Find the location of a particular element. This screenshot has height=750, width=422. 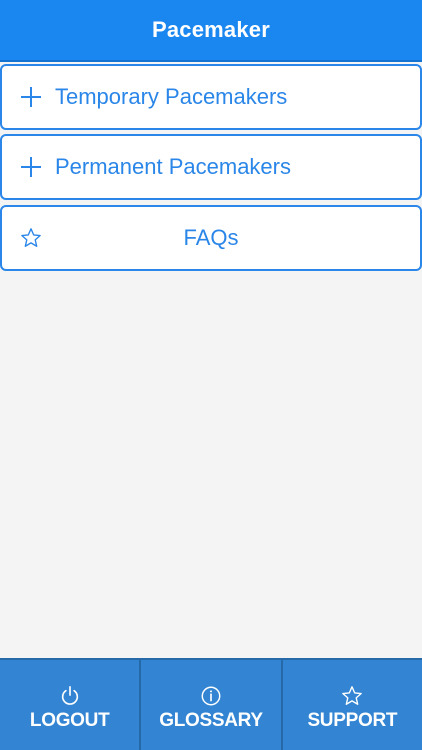

menu-item-faqs: FAQs is located at coordinates (211, 238).